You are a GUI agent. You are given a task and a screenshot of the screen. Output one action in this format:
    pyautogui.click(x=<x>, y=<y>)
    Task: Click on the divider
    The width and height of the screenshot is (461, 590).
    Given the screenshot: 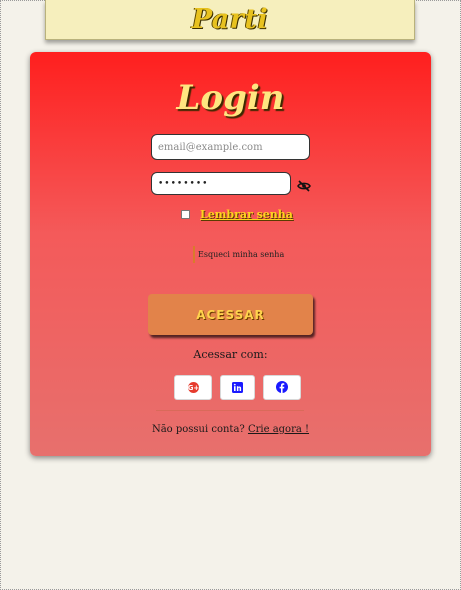 What is the action you would take?
    pyautogui.click(x=230, y=410)
    